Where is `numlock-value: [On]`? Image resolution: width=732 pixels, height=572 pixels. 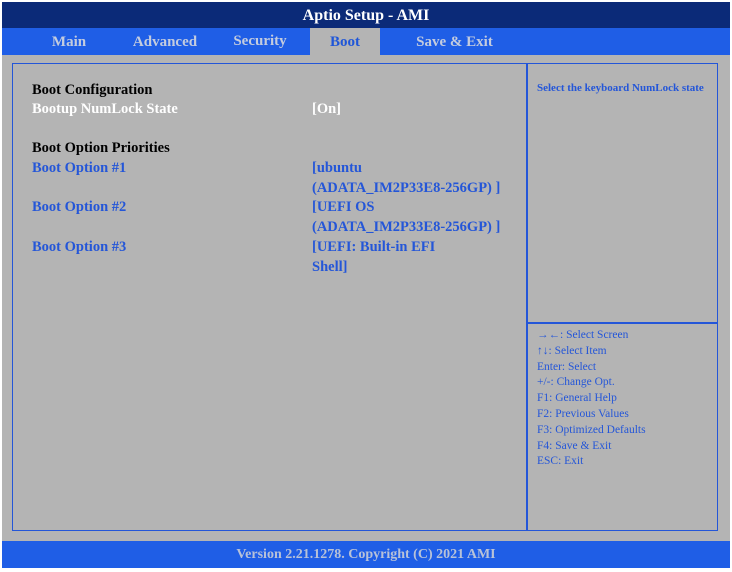 numlock-value: [On] is located at coordinates (326, 109).